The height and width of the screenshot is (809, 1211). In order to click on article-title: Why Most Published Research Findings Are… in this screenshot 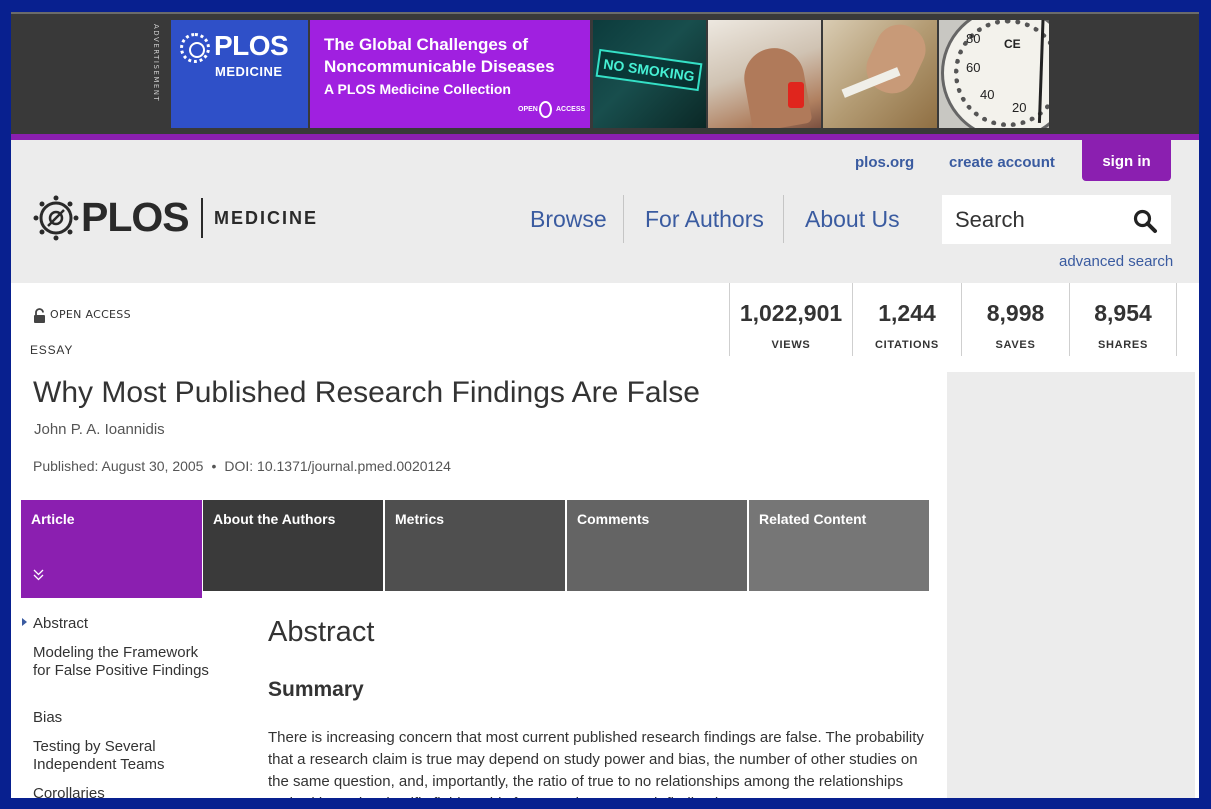, I will do `click(366, 392)`.